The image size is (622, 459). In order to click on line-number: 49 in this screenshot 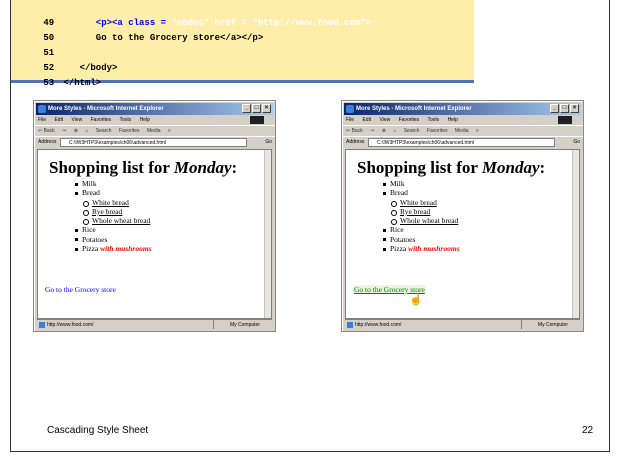, I will do `click(49, 23)`.